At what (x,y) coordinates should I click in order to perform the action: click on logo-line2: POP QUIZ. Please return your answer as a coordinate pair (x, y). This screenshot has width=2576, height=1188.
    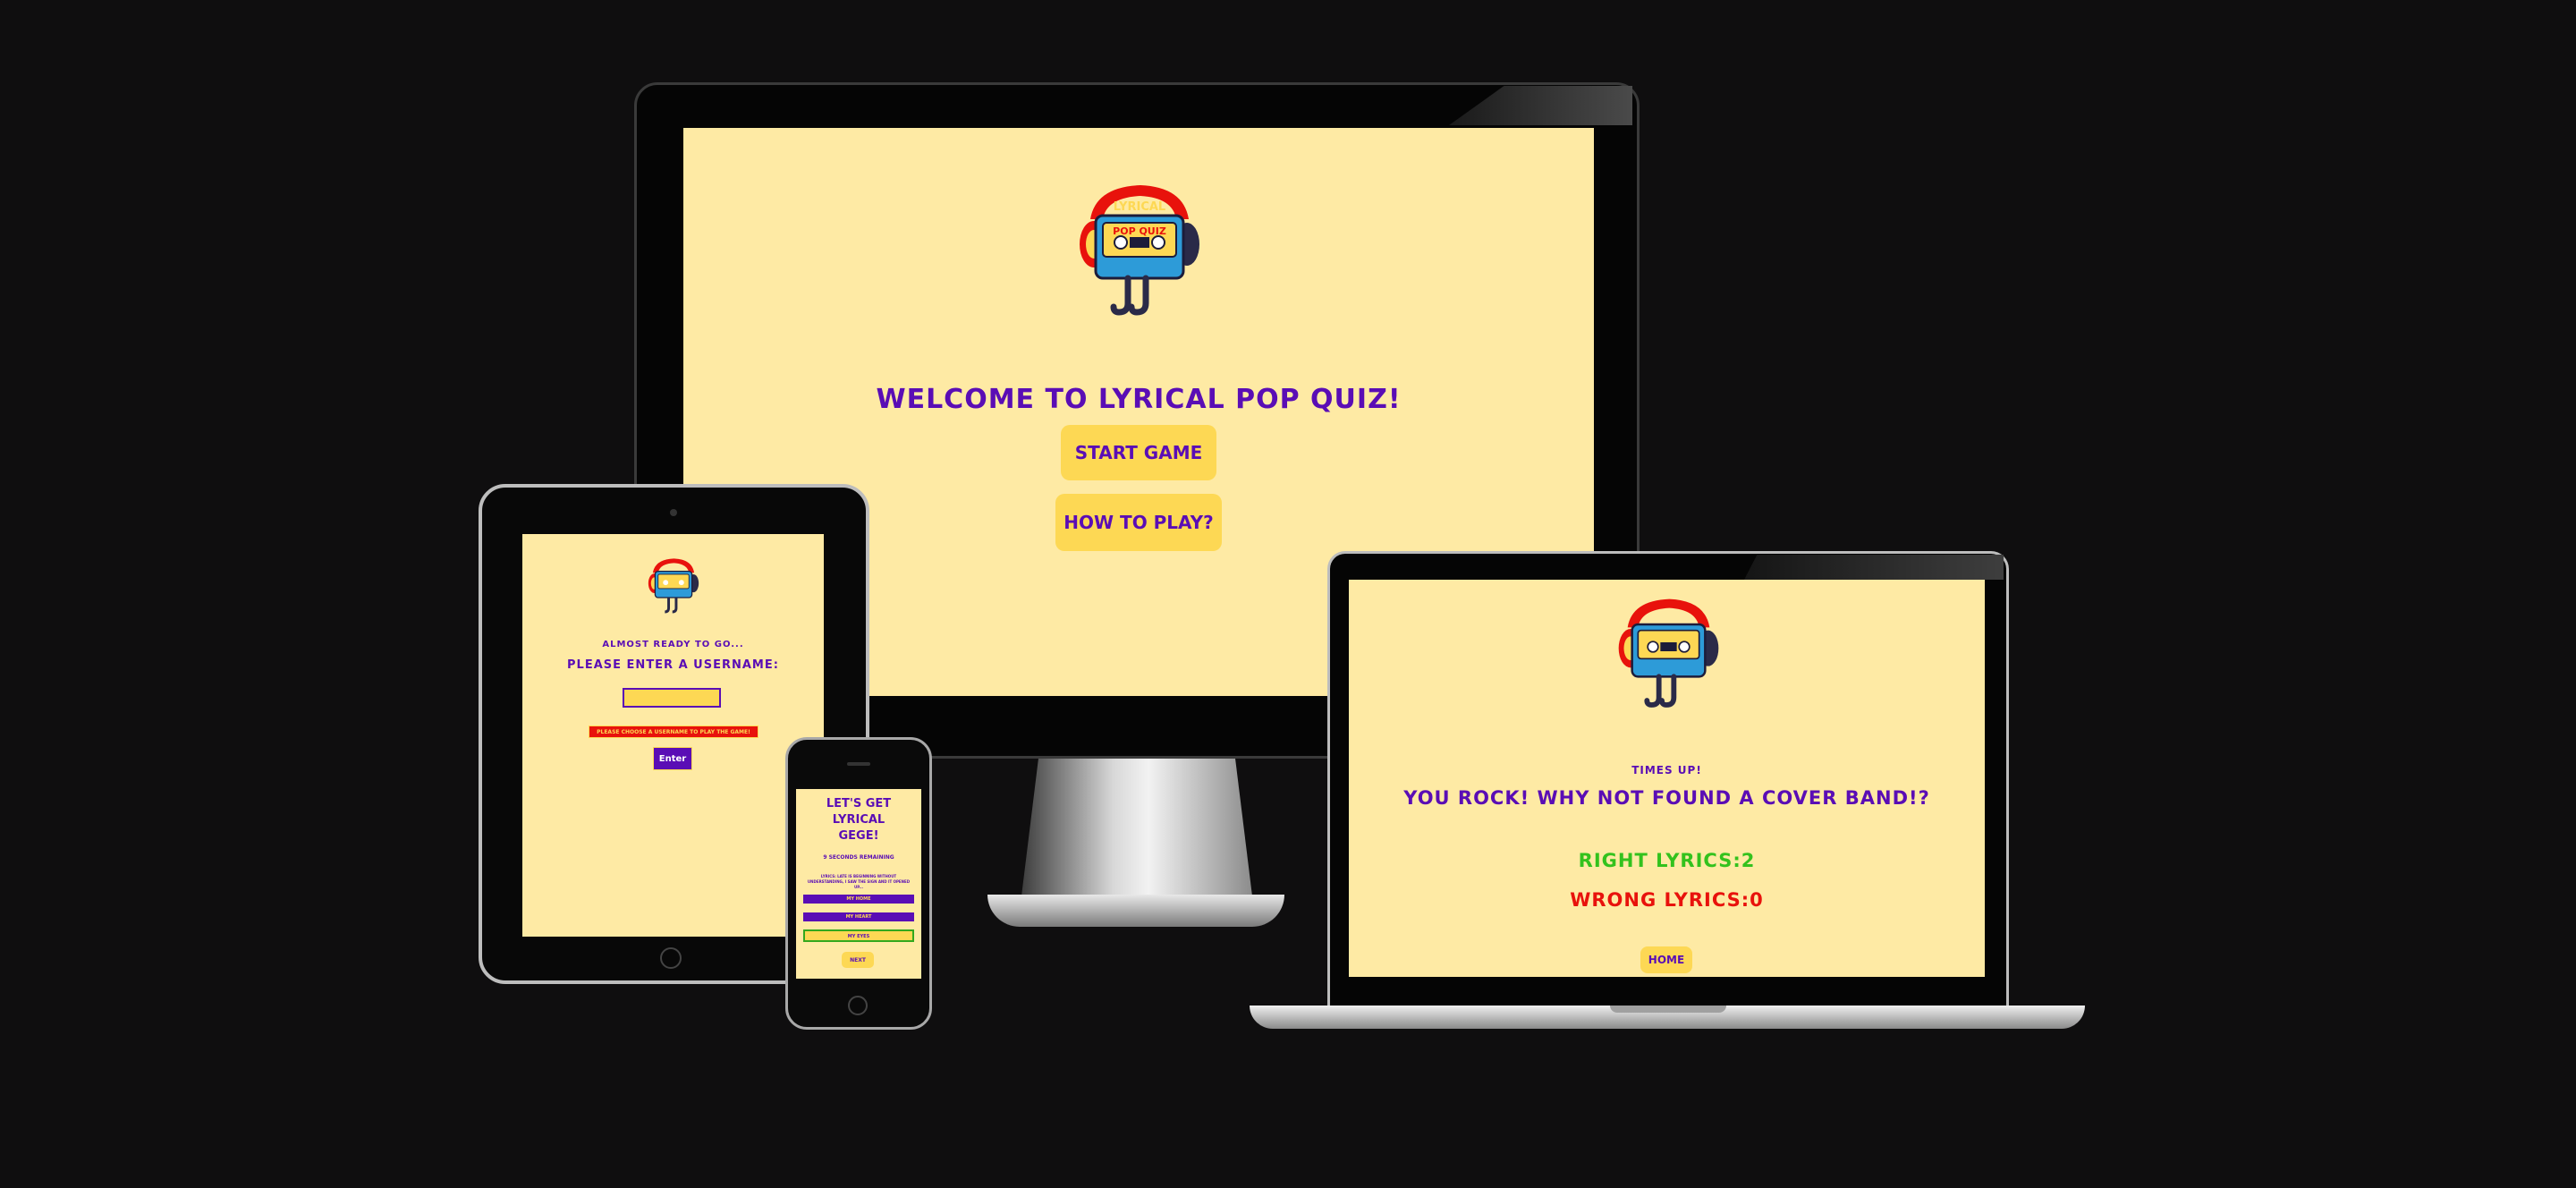
    Looking at the image, I should click on (1139, 231).